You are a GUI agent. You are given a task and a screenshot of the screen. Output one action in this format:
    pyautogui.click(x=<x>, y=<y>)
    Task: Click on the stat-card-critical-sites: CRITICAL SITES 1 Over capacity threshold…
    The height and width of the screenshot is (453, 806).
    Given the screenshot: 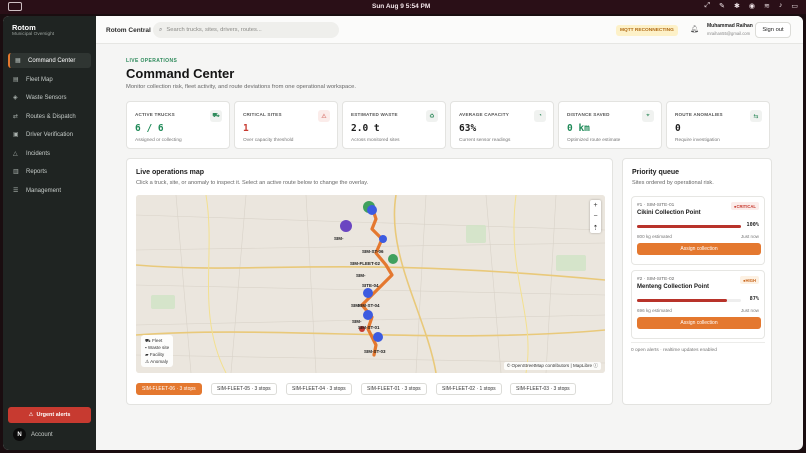 What is the action you would take?
    pyautogui.click(x=286, y=125)
    